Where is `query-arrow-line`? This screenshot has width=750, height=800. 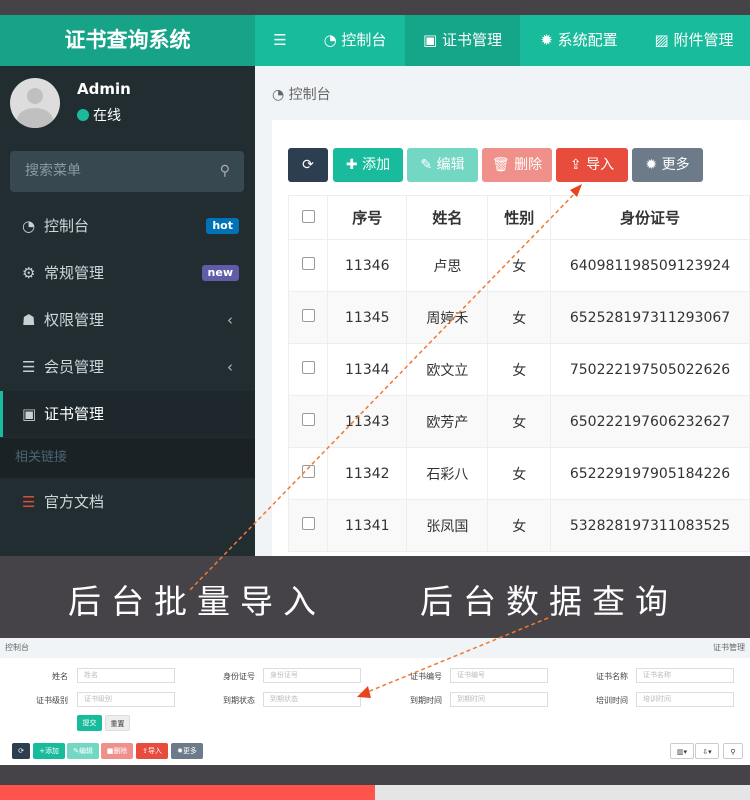
query-arrow-line is located at coordinates (456, 655).